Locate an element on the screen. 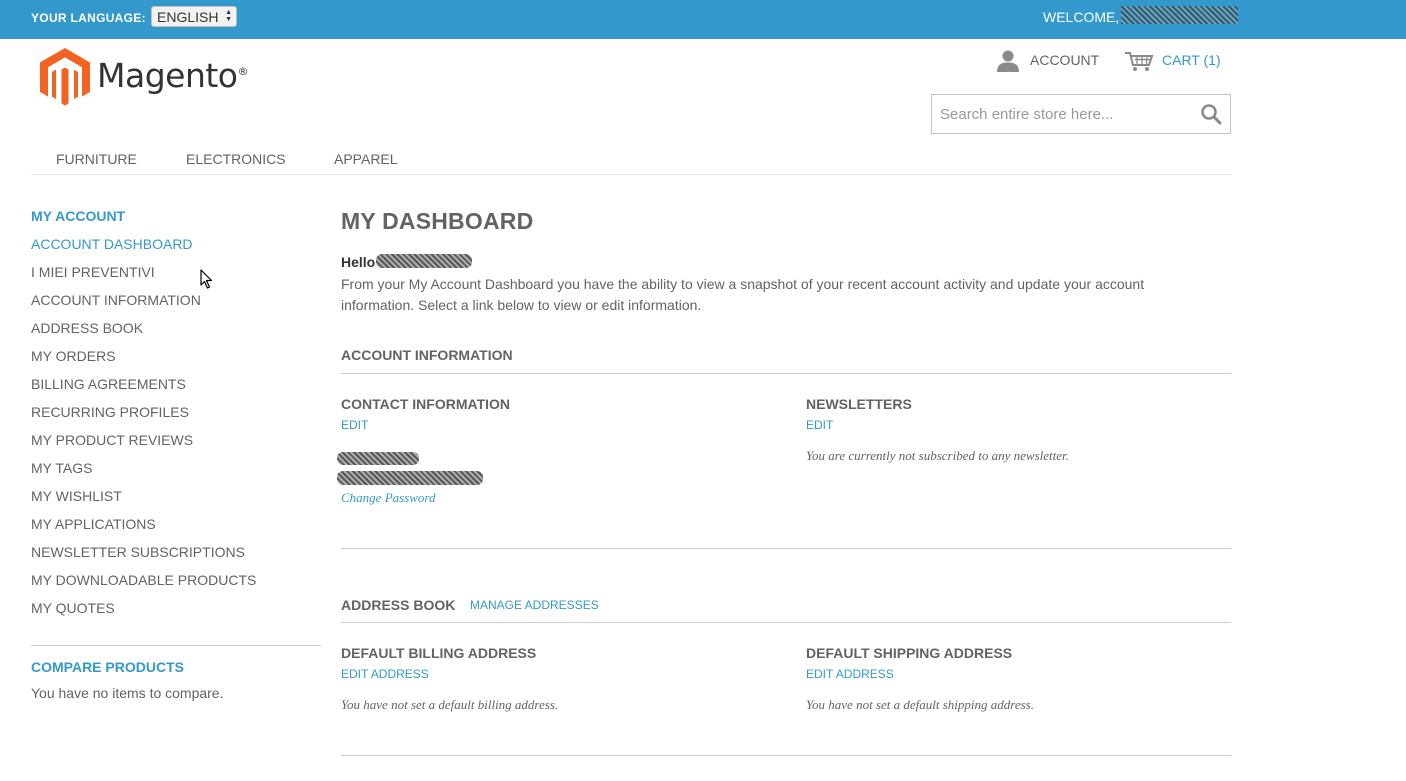 This screenshot has width=1406, height=781. language-select: ENGLISH ▲ ▼ is located at coordinates (194, 16).